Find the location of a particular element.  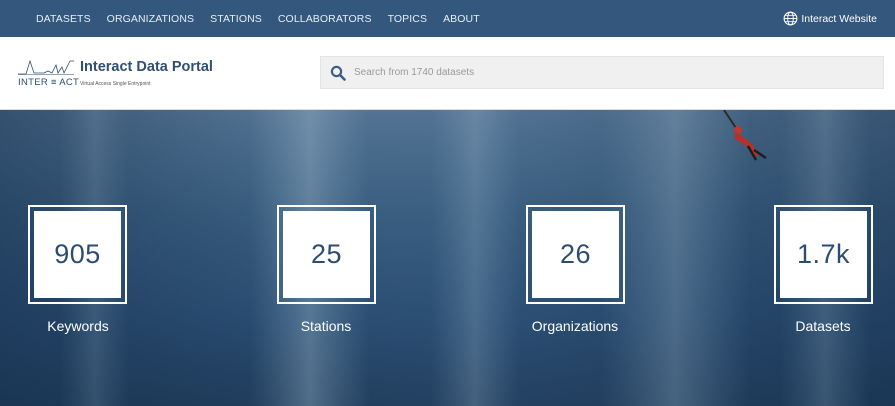

site-subtitle: Virtual Access Single Entrypoint is located at coordinates (115, 84).